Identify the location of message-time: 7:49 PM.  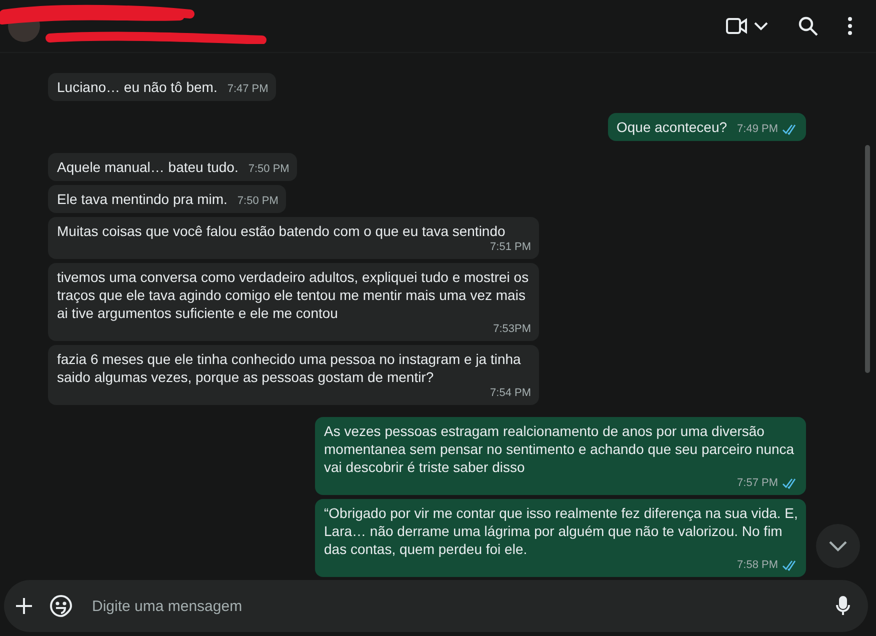
(757, 129).